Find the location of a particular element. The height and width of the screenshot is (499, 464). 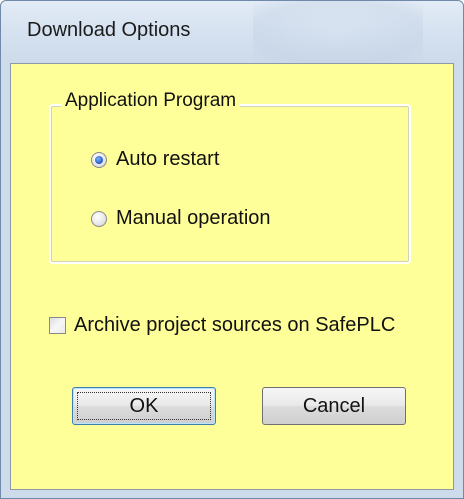

window-title: Download Options is located at coordinates (109, 30).